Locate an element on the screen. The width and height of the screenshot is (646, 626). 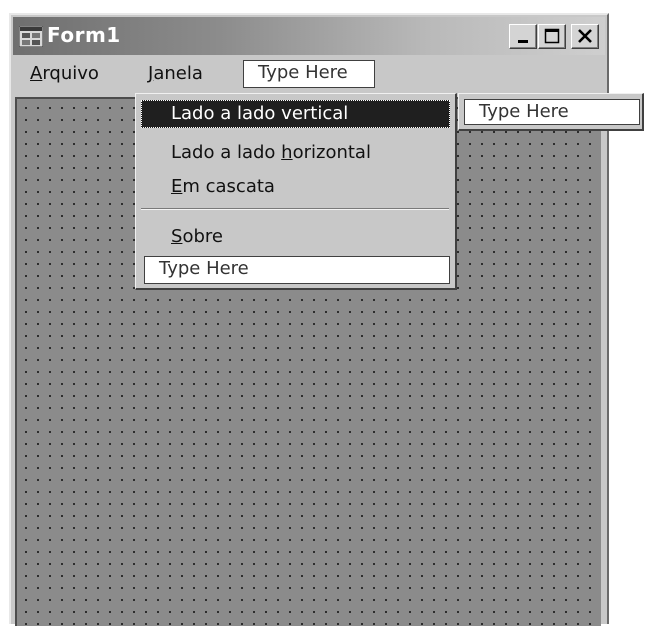
menu-item-lado-a-lado-vertical: Lado a lado vertical is located at coordinates (295, 114).